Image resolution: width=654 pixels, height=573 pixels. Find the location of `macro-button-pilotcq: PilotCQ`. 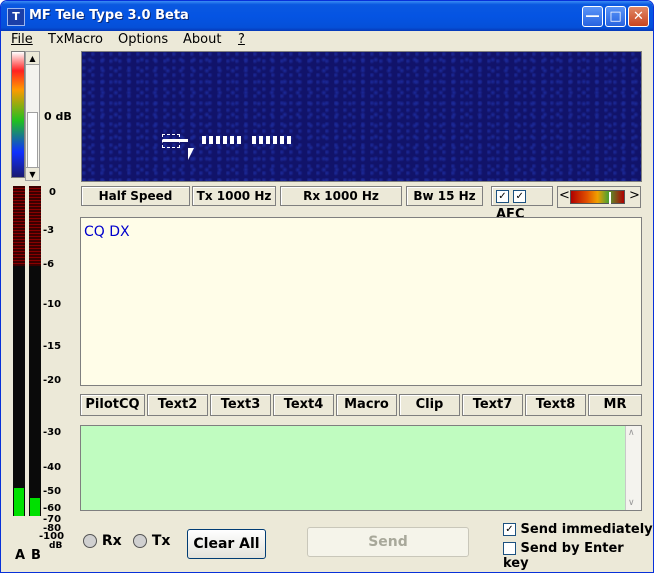

macro-button-pilotcq: PilotCQ is located at coordinates (112, 405).